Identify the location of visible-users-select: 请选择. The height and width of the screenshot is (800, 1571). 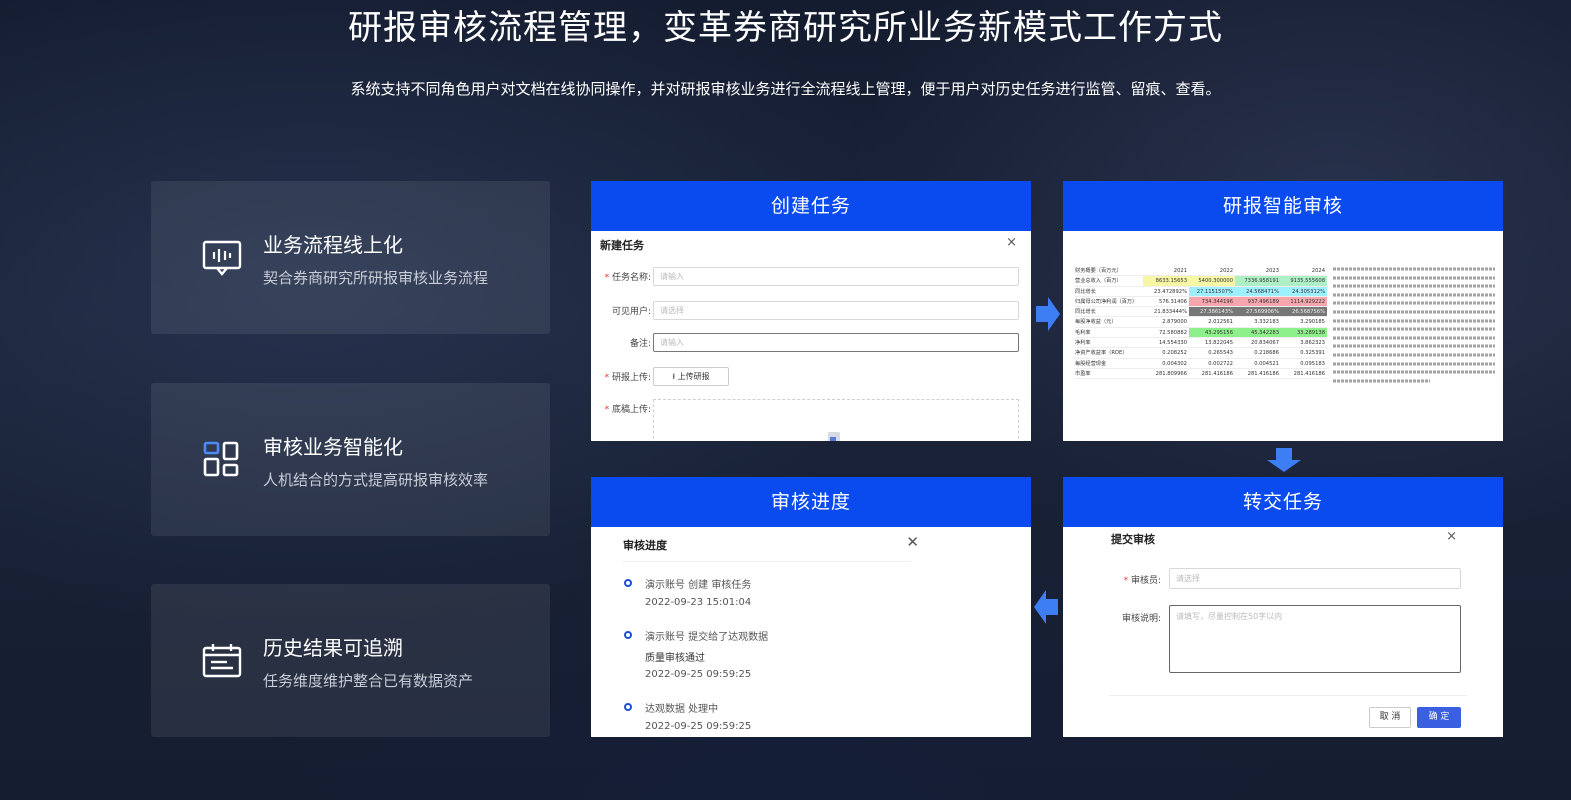
(836, 310).